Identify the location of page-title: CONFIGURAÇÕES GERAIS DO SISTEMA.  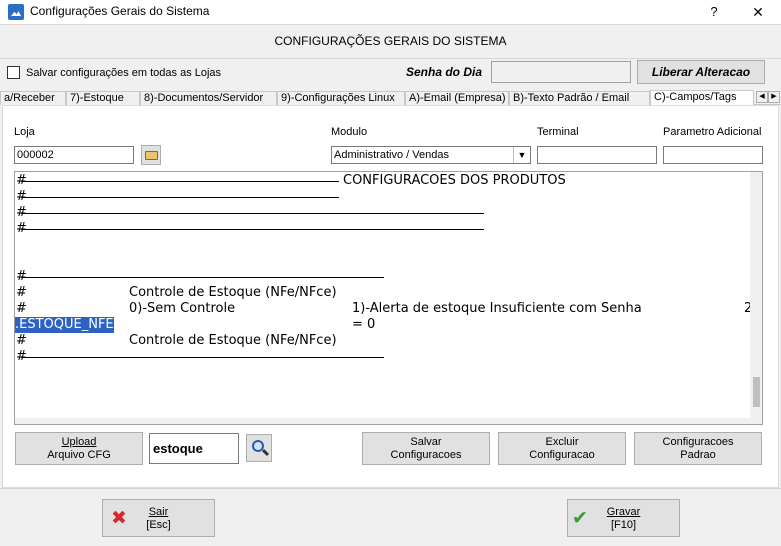
(390, 41).